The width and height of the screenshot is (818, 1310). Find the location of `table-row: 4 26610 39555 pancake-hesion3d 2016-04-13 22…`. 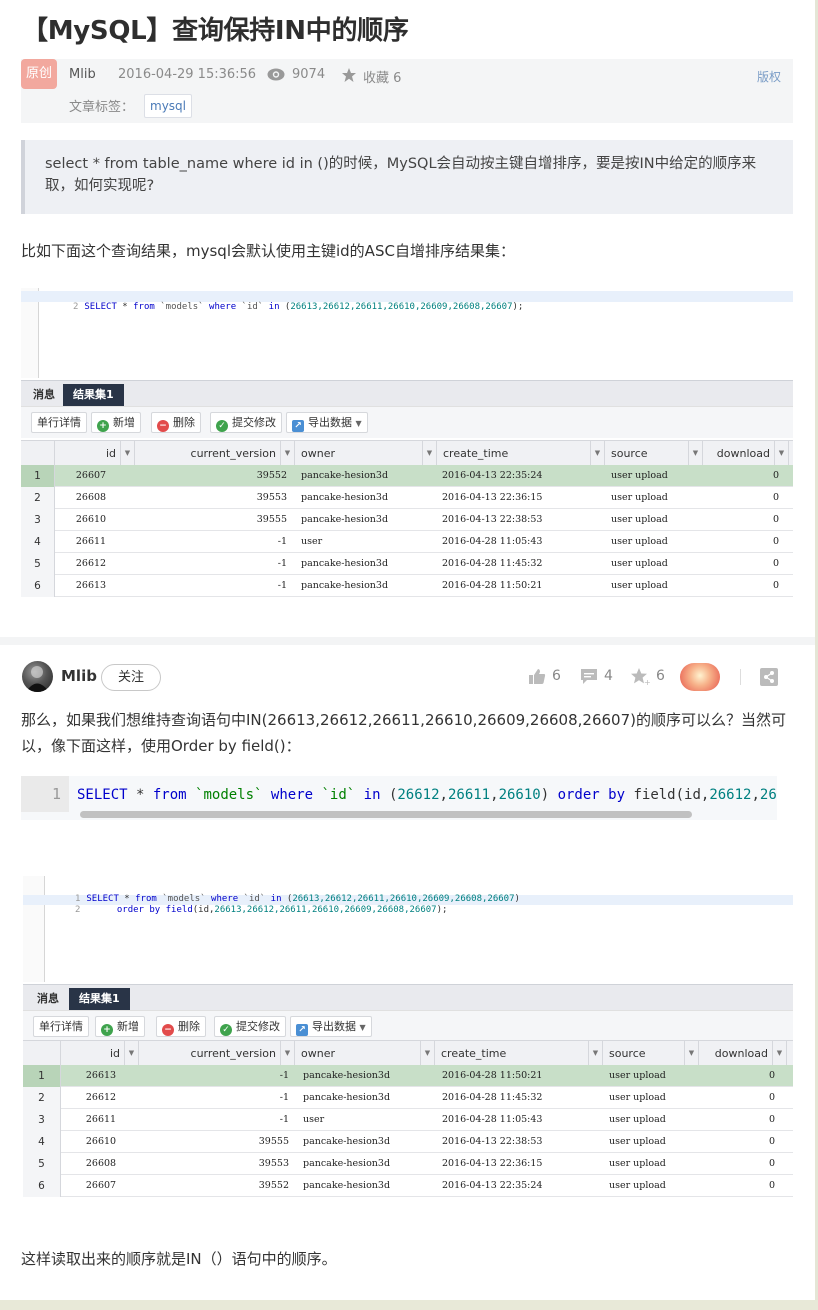

table-row: 4 26610 39555 pancake-hesion3d 2016-04-13 22… is located at coordinates (408, 1142).